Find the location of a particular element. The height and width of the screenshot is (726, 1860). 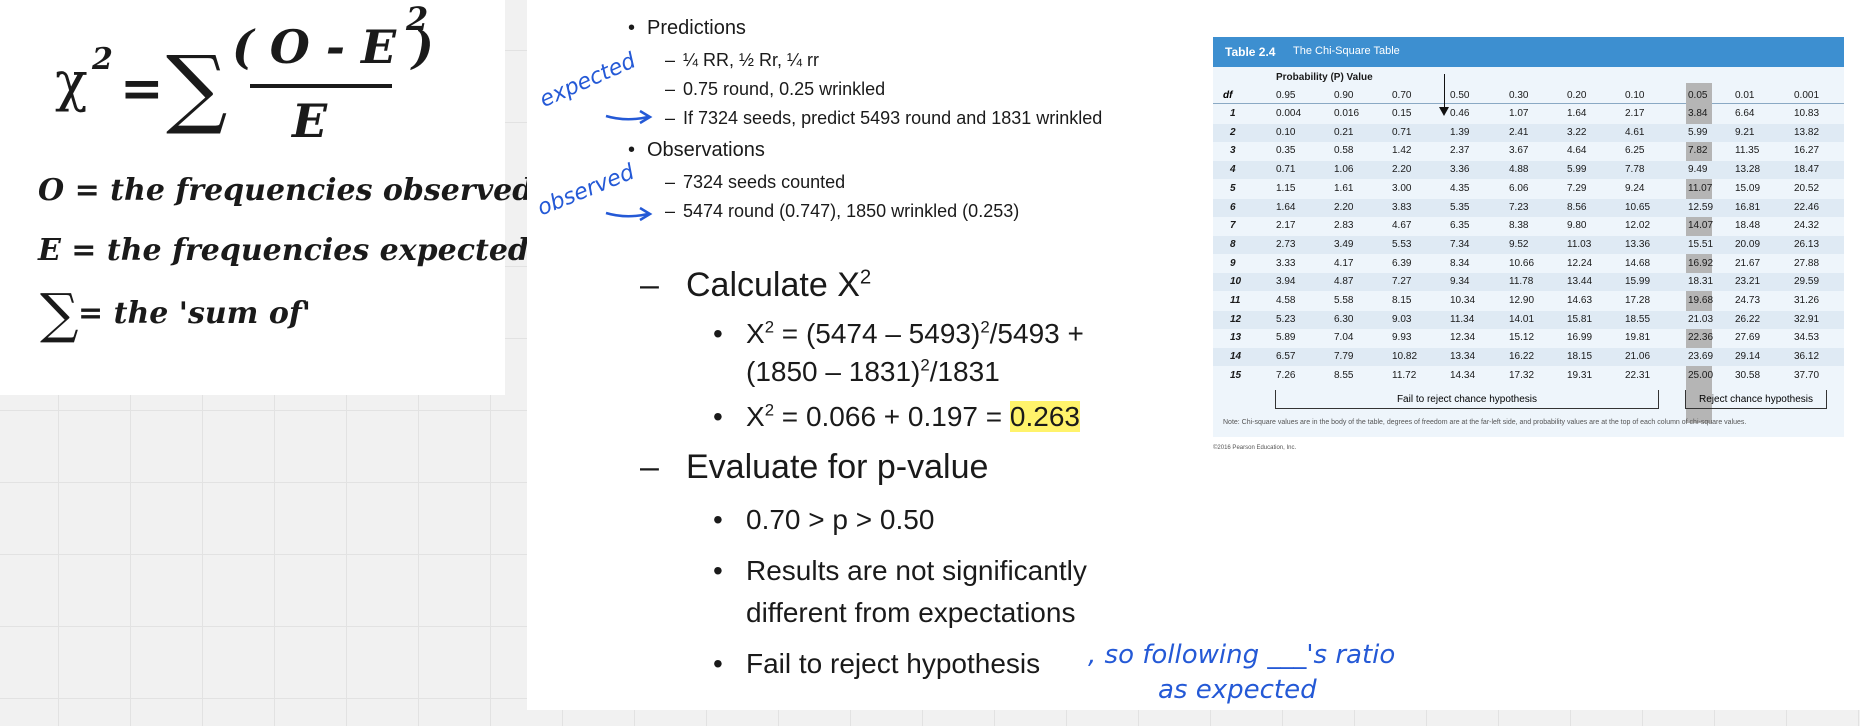

table-cell: 2.20 is located at coordinates (1402, 170).